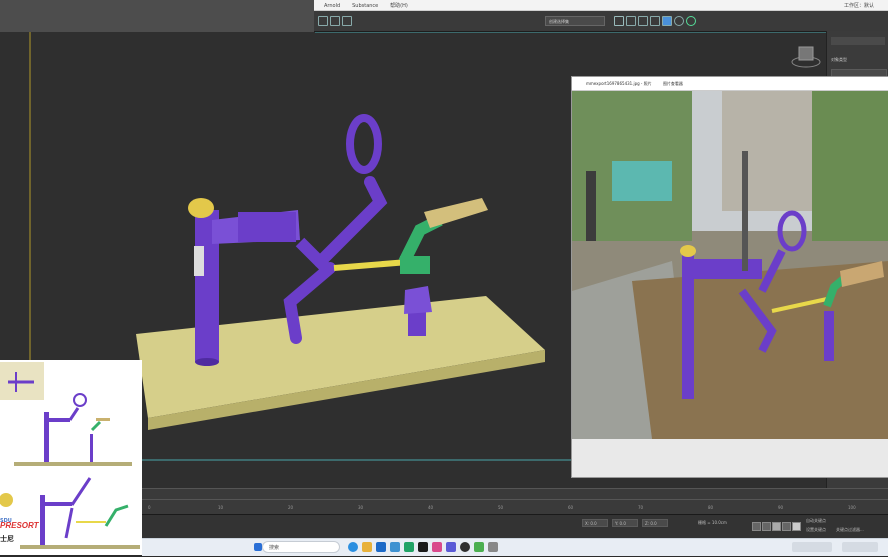 The width and height of the screenshot is (888, 557). What do you see at coordinates (816, 521) in the screenshot?
I see `autokey-button: 自动关键点` at bounding box center [816, 521].